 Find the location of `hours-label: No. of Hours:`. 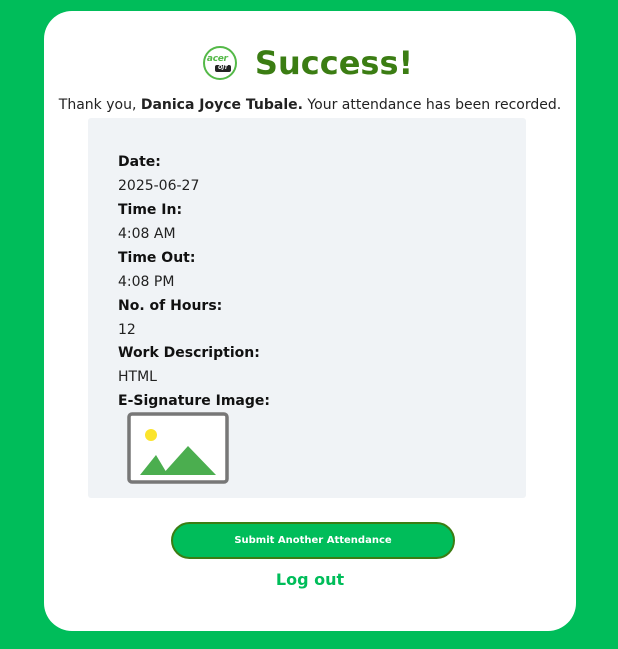

hours-label: No. of Hours: is located at coordinates (170, 306).